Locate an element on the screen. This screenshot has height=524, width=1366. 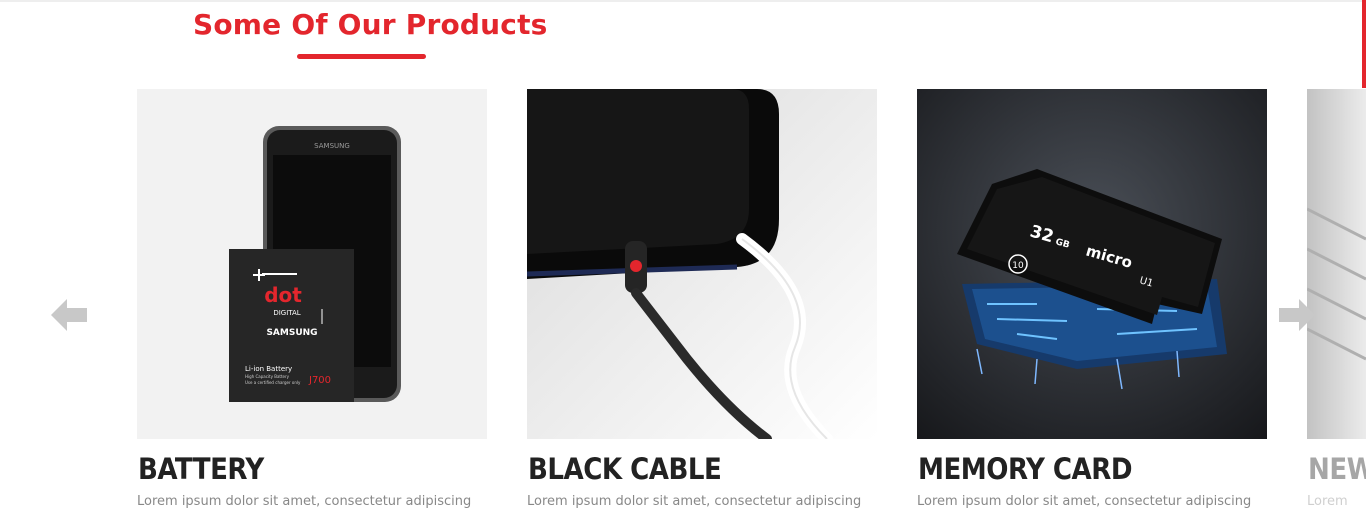
arrow-left-icon is located at coordinates (69, 315).